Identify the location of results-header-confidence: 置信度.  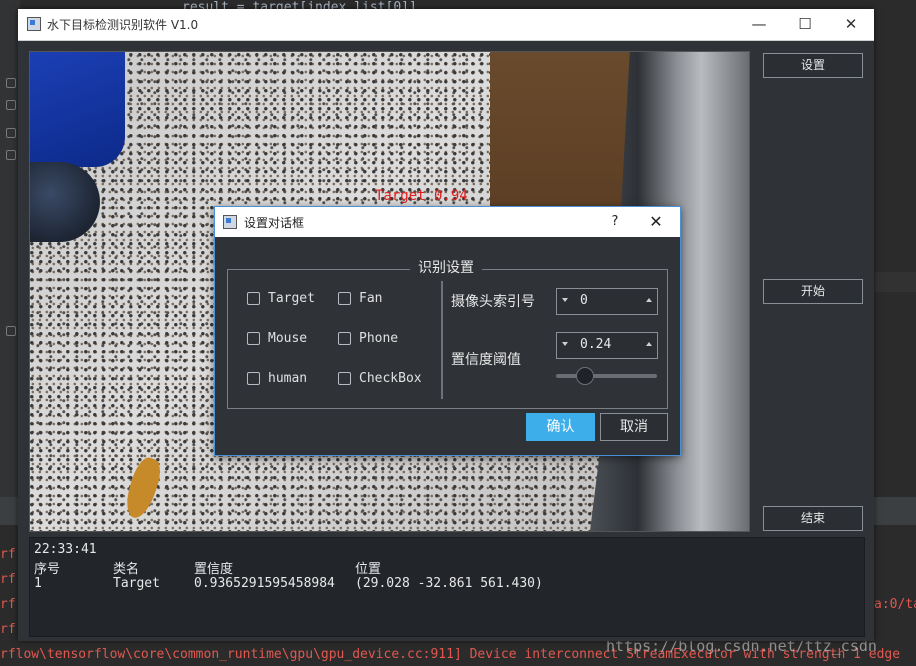
(214, 569).